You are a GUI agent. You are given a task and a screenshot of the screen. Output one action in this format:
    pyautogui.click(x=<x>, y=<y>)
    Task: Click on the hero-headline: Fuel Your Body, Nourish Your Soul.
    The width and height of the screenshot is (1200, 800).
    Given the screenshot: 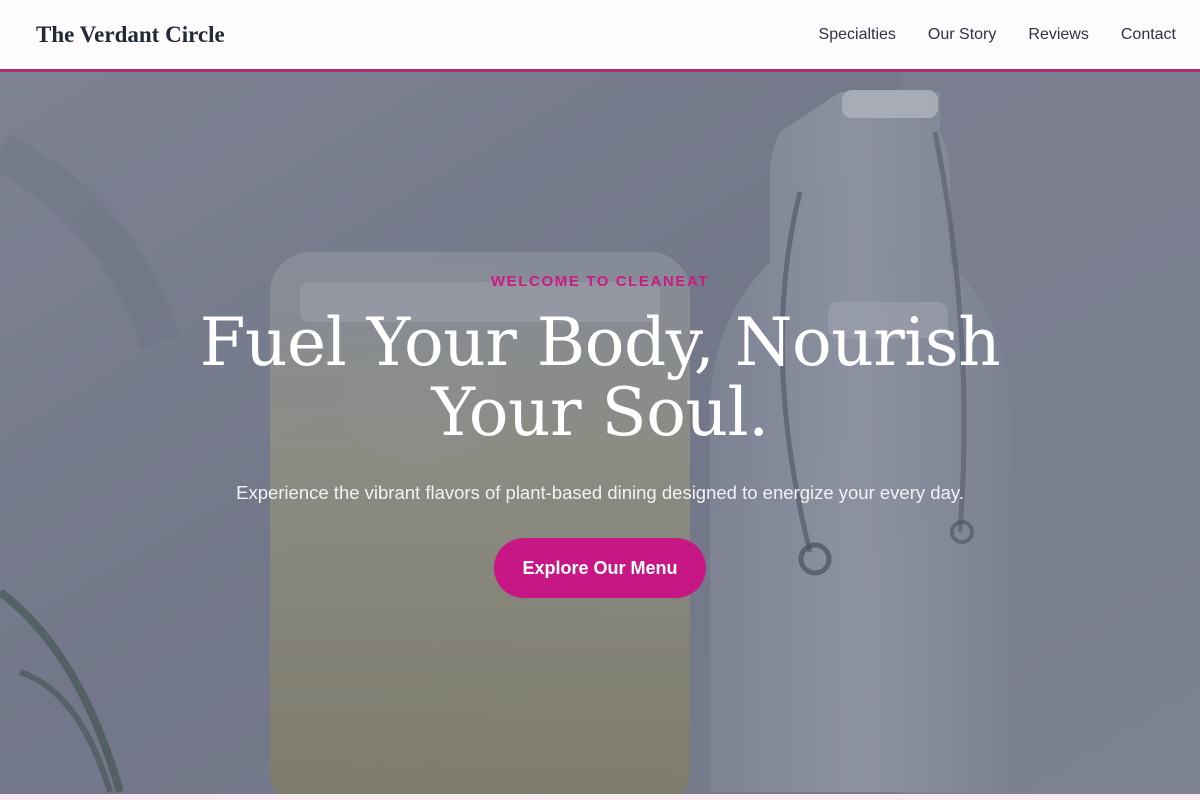 What is the action you would take?
    pyautogui.click(x=600, y=377)
    